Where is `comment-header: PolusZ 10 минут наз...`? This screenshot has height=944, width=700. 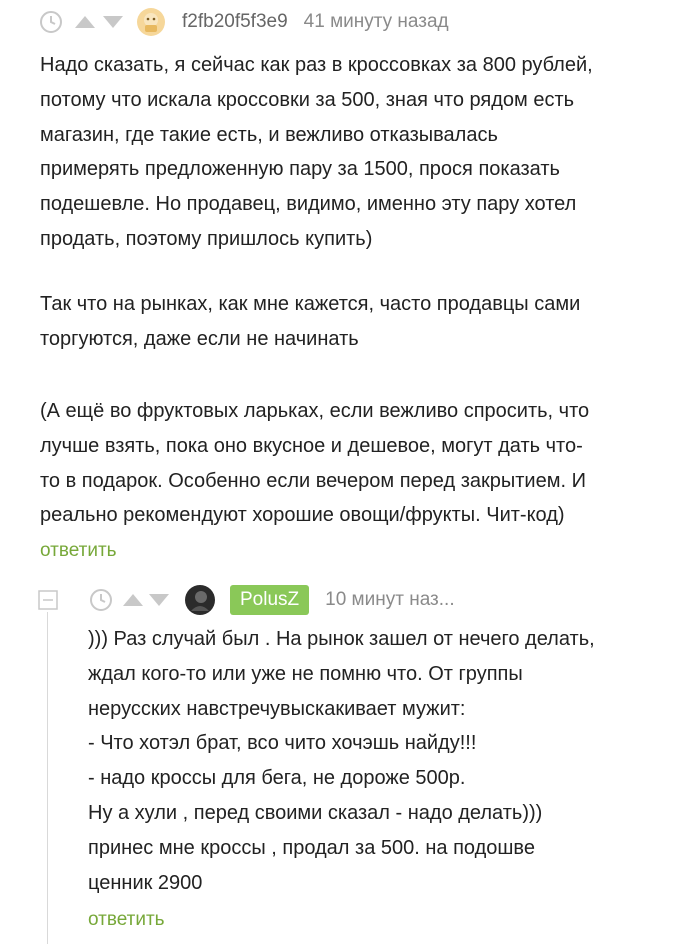
comment-header: PolusZ 10 минут наз... is located at coordinates (246, 600).